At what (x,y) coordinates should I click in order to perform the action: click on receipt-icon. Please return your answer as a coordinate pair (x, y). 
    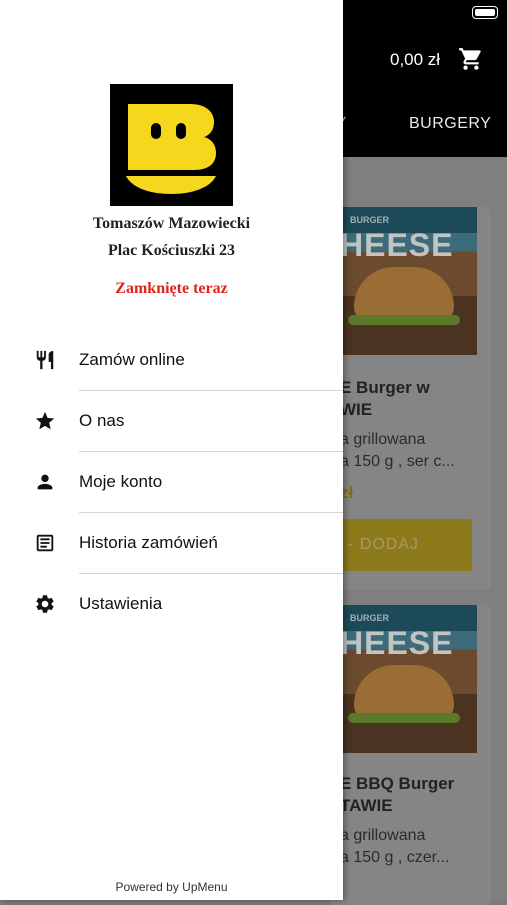
    Looking at the image, I should click on (45, 543).